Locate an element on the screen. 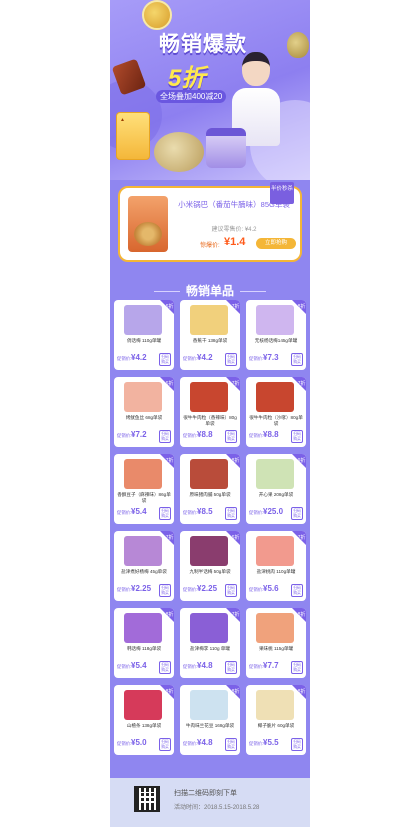  product-card: 7折 盐津煮好杨梅 45g单袋 促销价: ¥2.25 扫码购买 is located at coordinates (144, 566).